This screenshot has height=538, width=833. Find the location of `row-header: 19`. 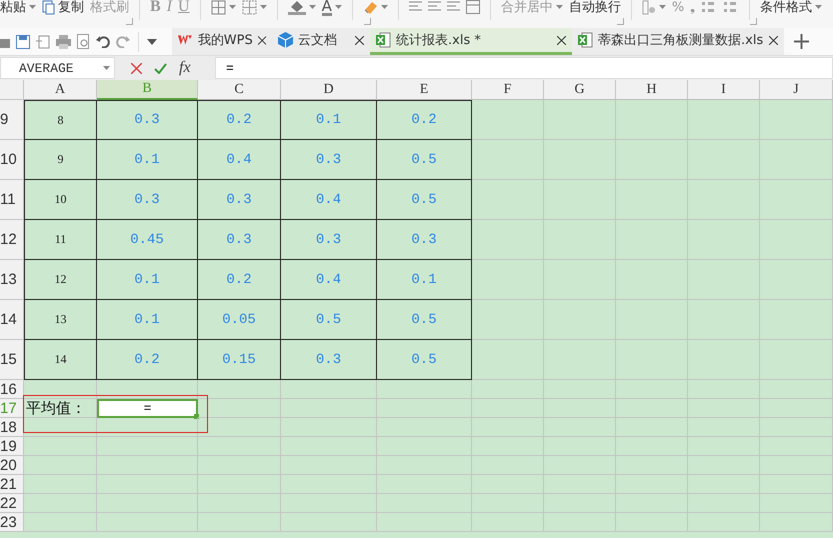

row-header: 19 is located at coordinates (12, 446).